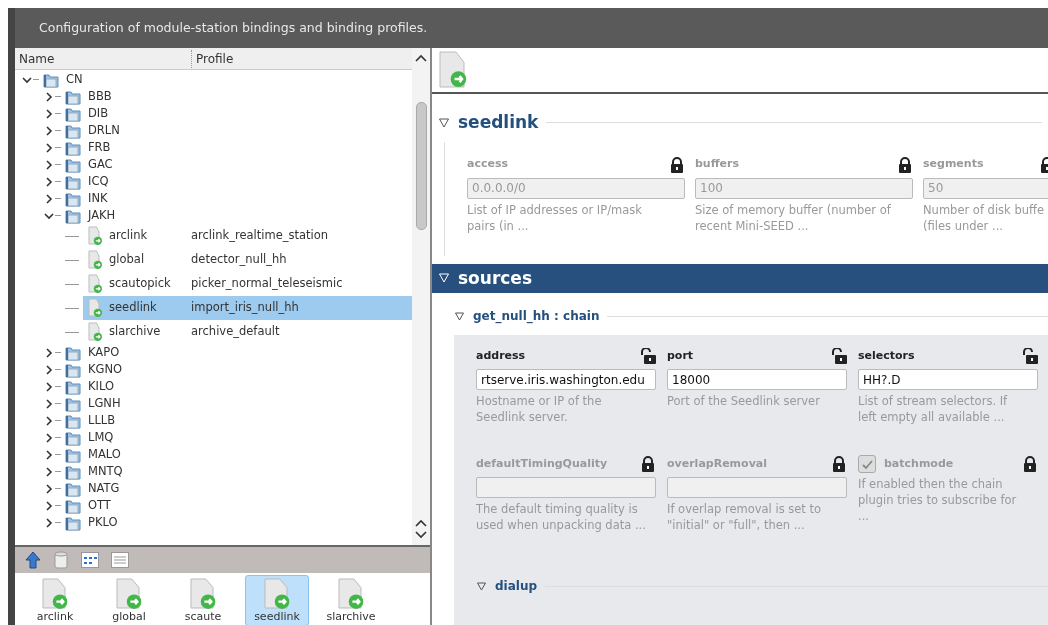  I want to click on module-tile: scaute, so click(203, 600).